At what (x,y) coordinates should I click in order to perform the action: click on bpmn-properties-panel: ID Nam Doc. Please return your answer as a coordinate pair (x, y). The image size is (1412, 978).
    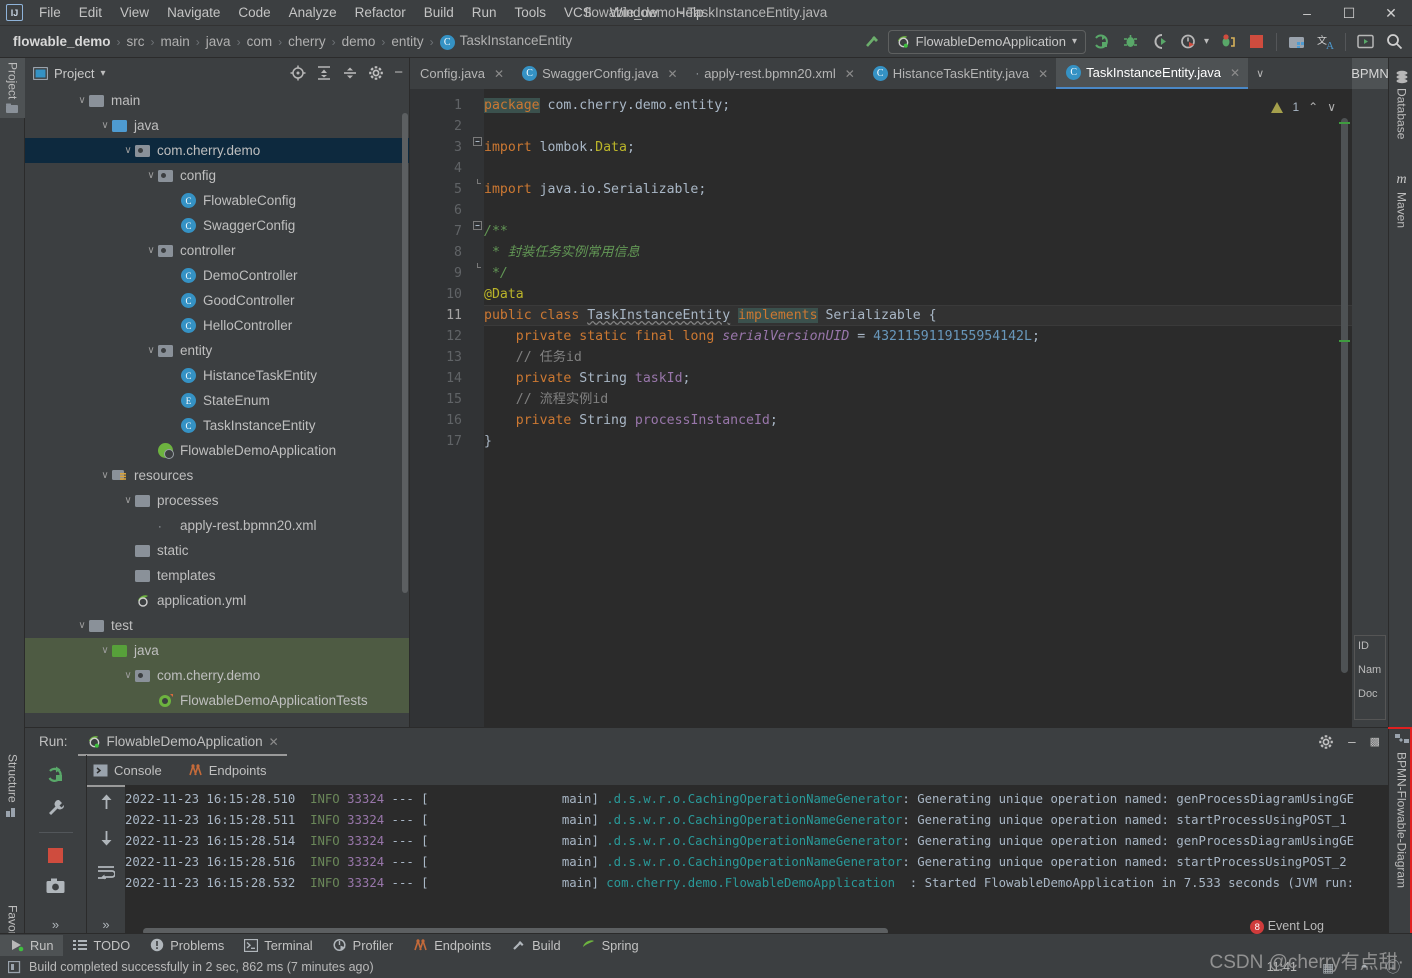
    Looking at the image, I should click on (1370, 677).